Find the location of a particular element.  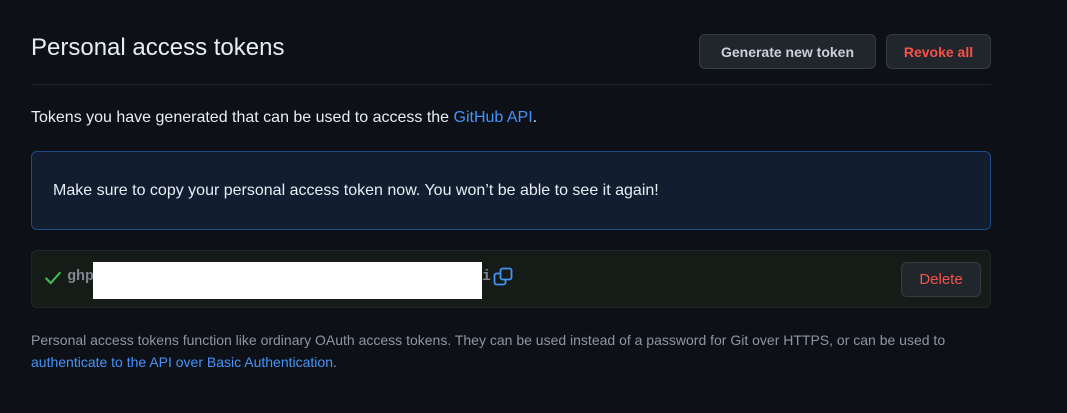

token-prefix: ghp is located at coordinates (81, 276).